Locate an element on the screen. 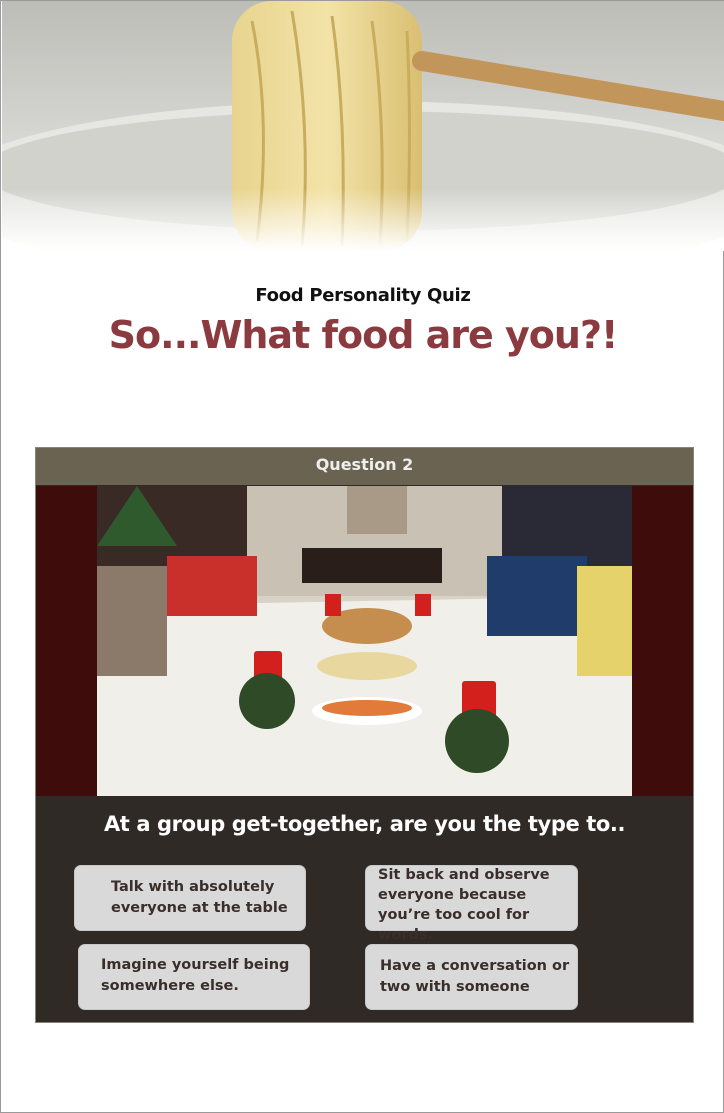  quiz-title: So...What food are you?! is located at coordinates (363, 335).